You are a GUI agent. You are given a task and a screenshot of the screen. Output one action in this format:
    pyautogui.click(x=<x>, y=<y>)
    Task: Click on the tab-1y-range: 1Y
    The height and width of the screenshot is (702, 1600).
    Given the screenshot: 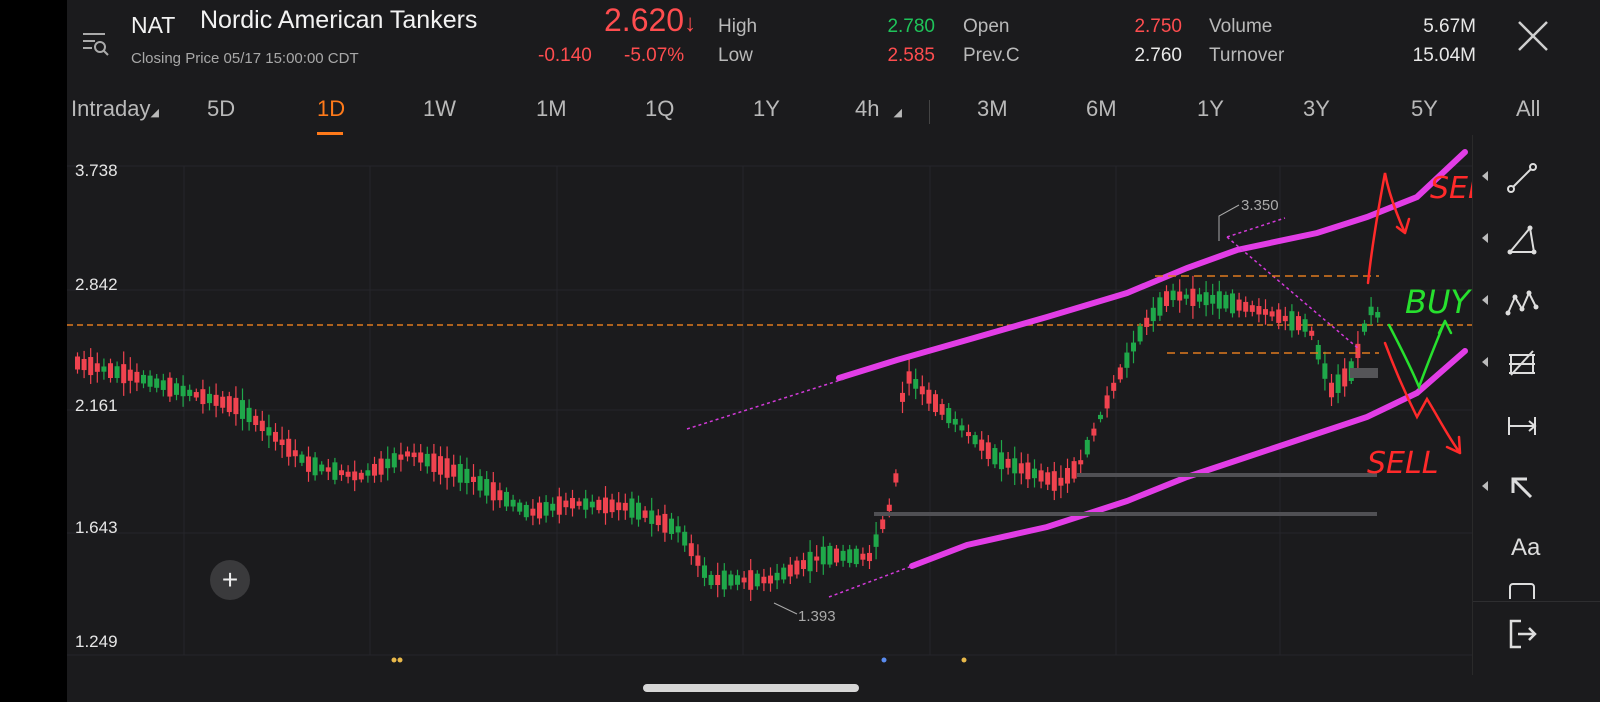 What is the action you would take?
    pyautogui.click(x=1210, y=109)
    